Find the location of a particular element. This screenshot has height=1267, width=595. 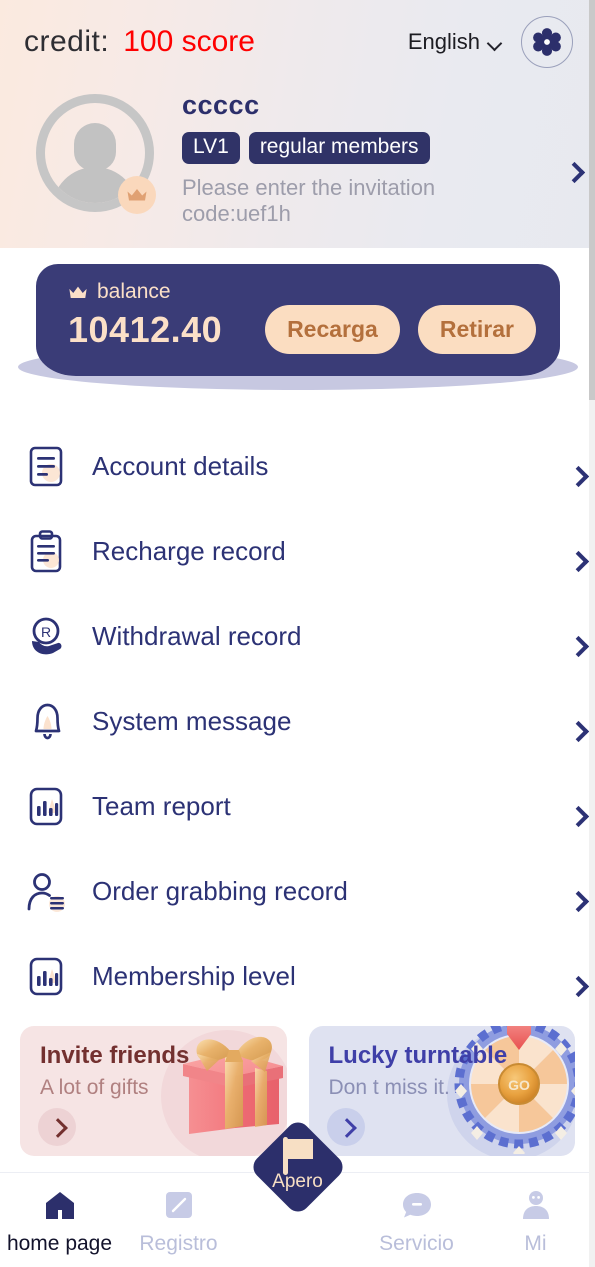

username: ccccc is located at coordinates (221, 105).